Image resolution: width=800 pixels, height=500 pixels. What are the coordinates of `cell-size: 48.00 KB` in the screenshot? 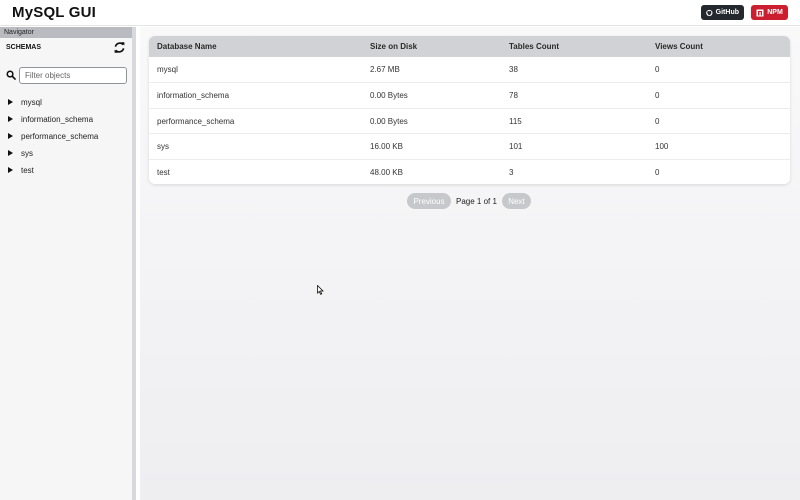 It's located at (386, 172).